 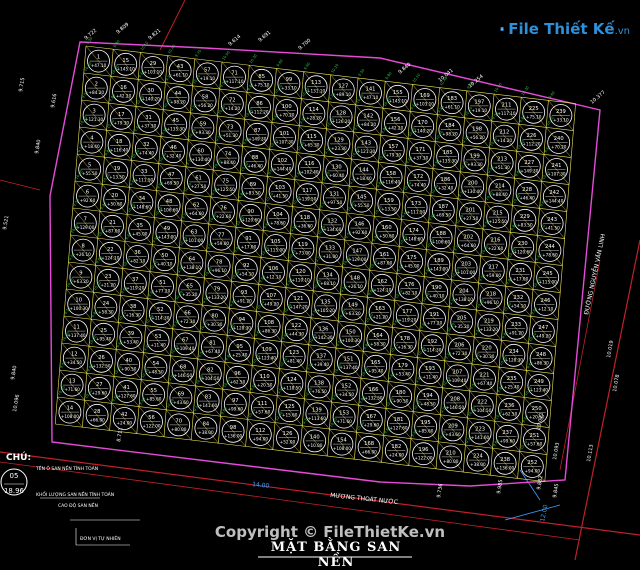 What do you see at coordinates (475, 164) in the screenshot?
I see `cell-volume: +93.30` at bounding box center [475, 164].